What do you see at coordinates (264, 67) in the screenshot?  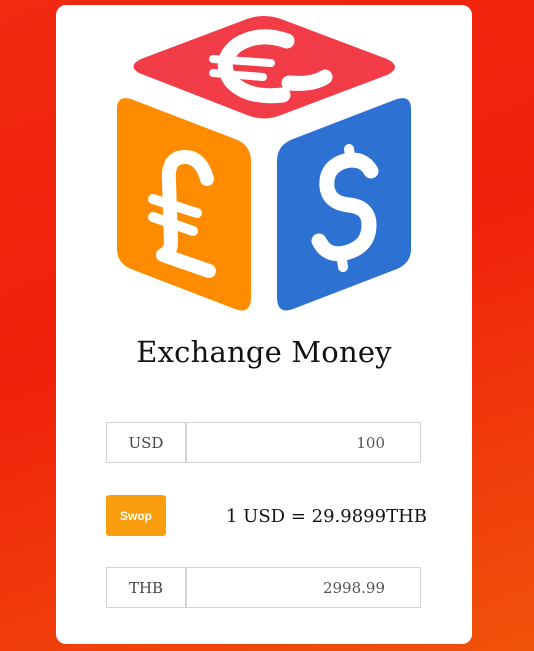 I see `euro-face` at bounding box center [264, 67].